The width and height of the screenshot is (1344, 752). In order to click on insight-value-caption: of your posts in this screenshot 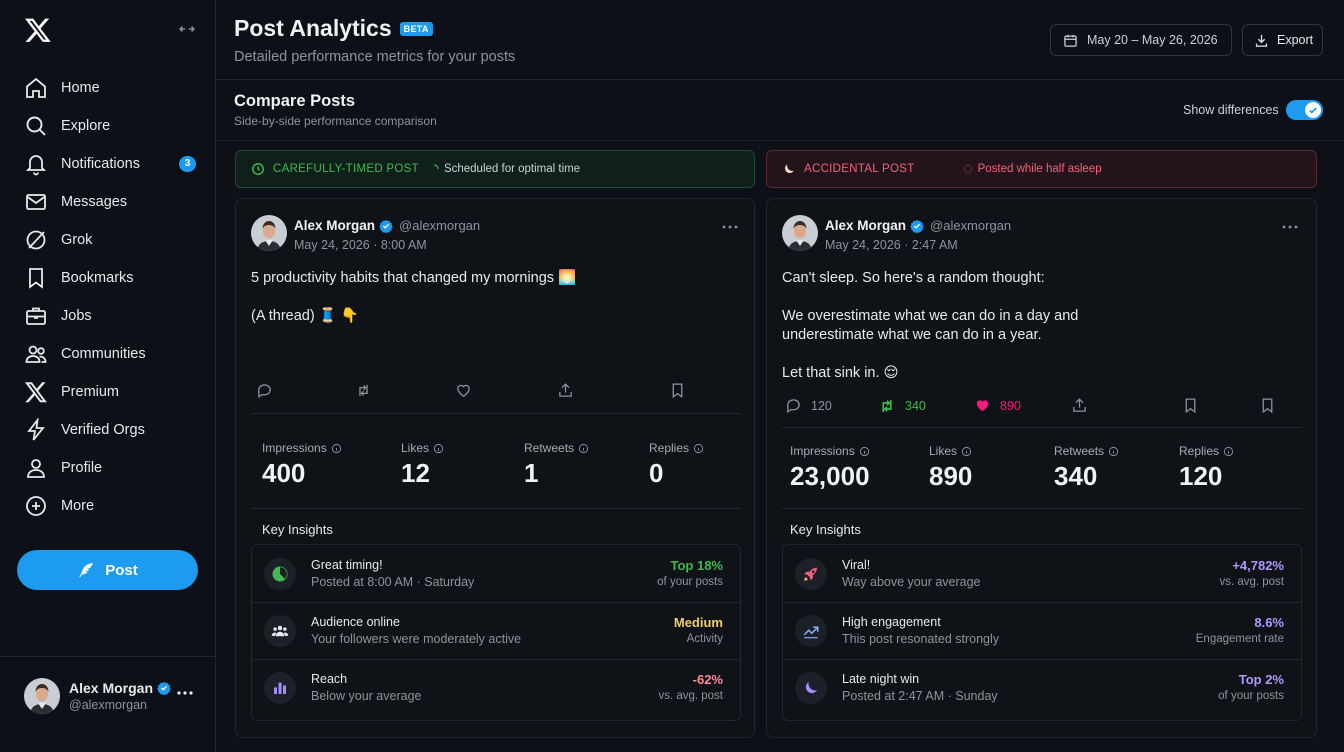, I will do `click(690, 582)`.